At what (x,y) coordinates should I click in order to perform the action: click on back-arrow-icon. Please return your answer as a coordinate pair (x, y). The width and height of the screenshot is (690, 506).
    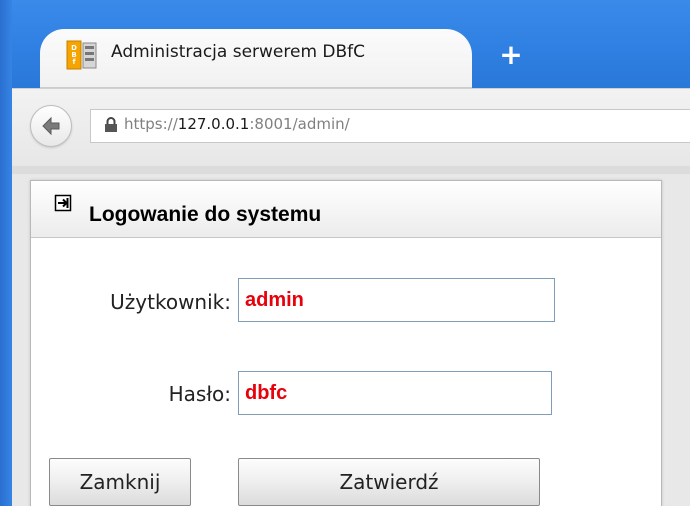
    Looking at the image, I should click on (51, 126).